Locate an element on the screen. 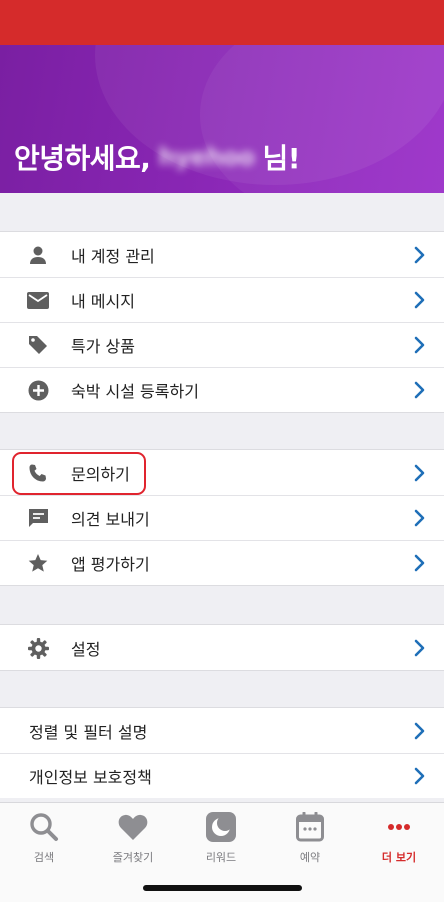  tab-search: 검색 is located at coordinates (44, 838).